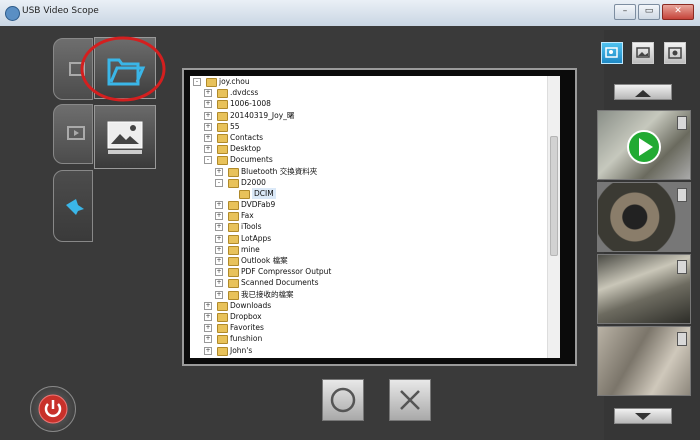 The image size is (700, 440). I want to click on mode-video-button, so click(675, 53).